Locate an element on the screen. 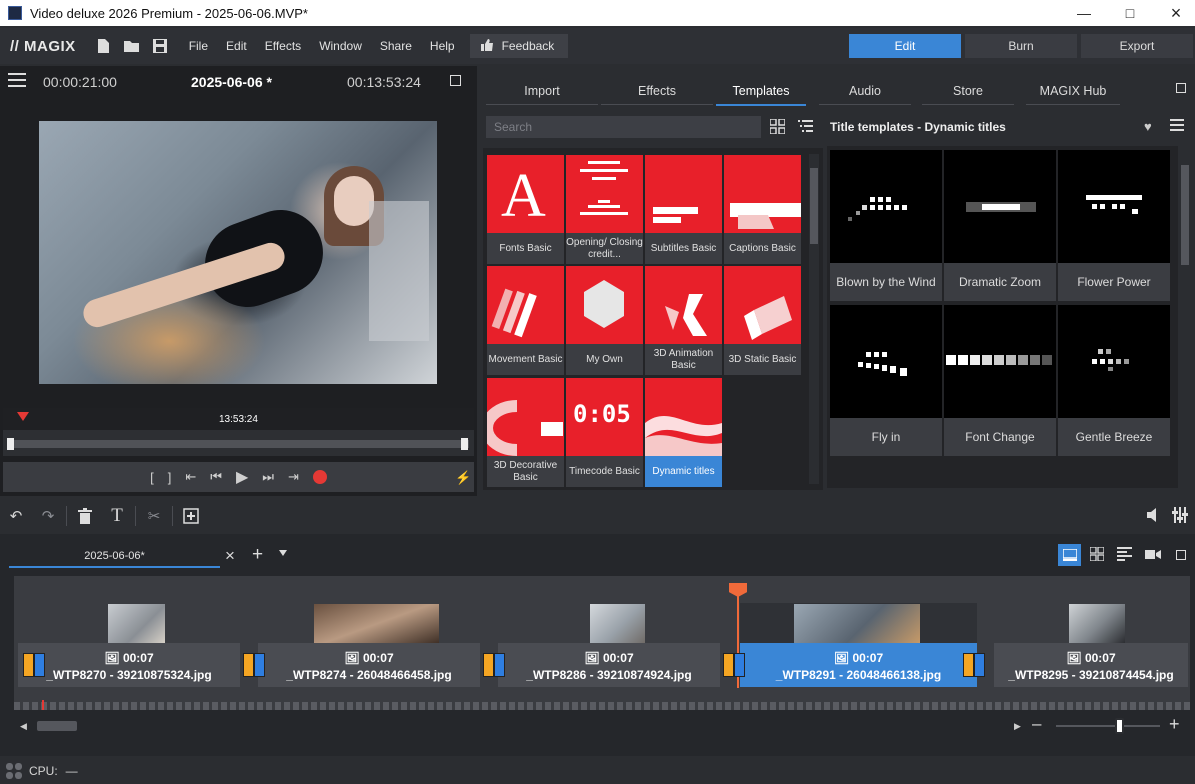  zoom-in-icon: + is located at coordinates (1174, 724).